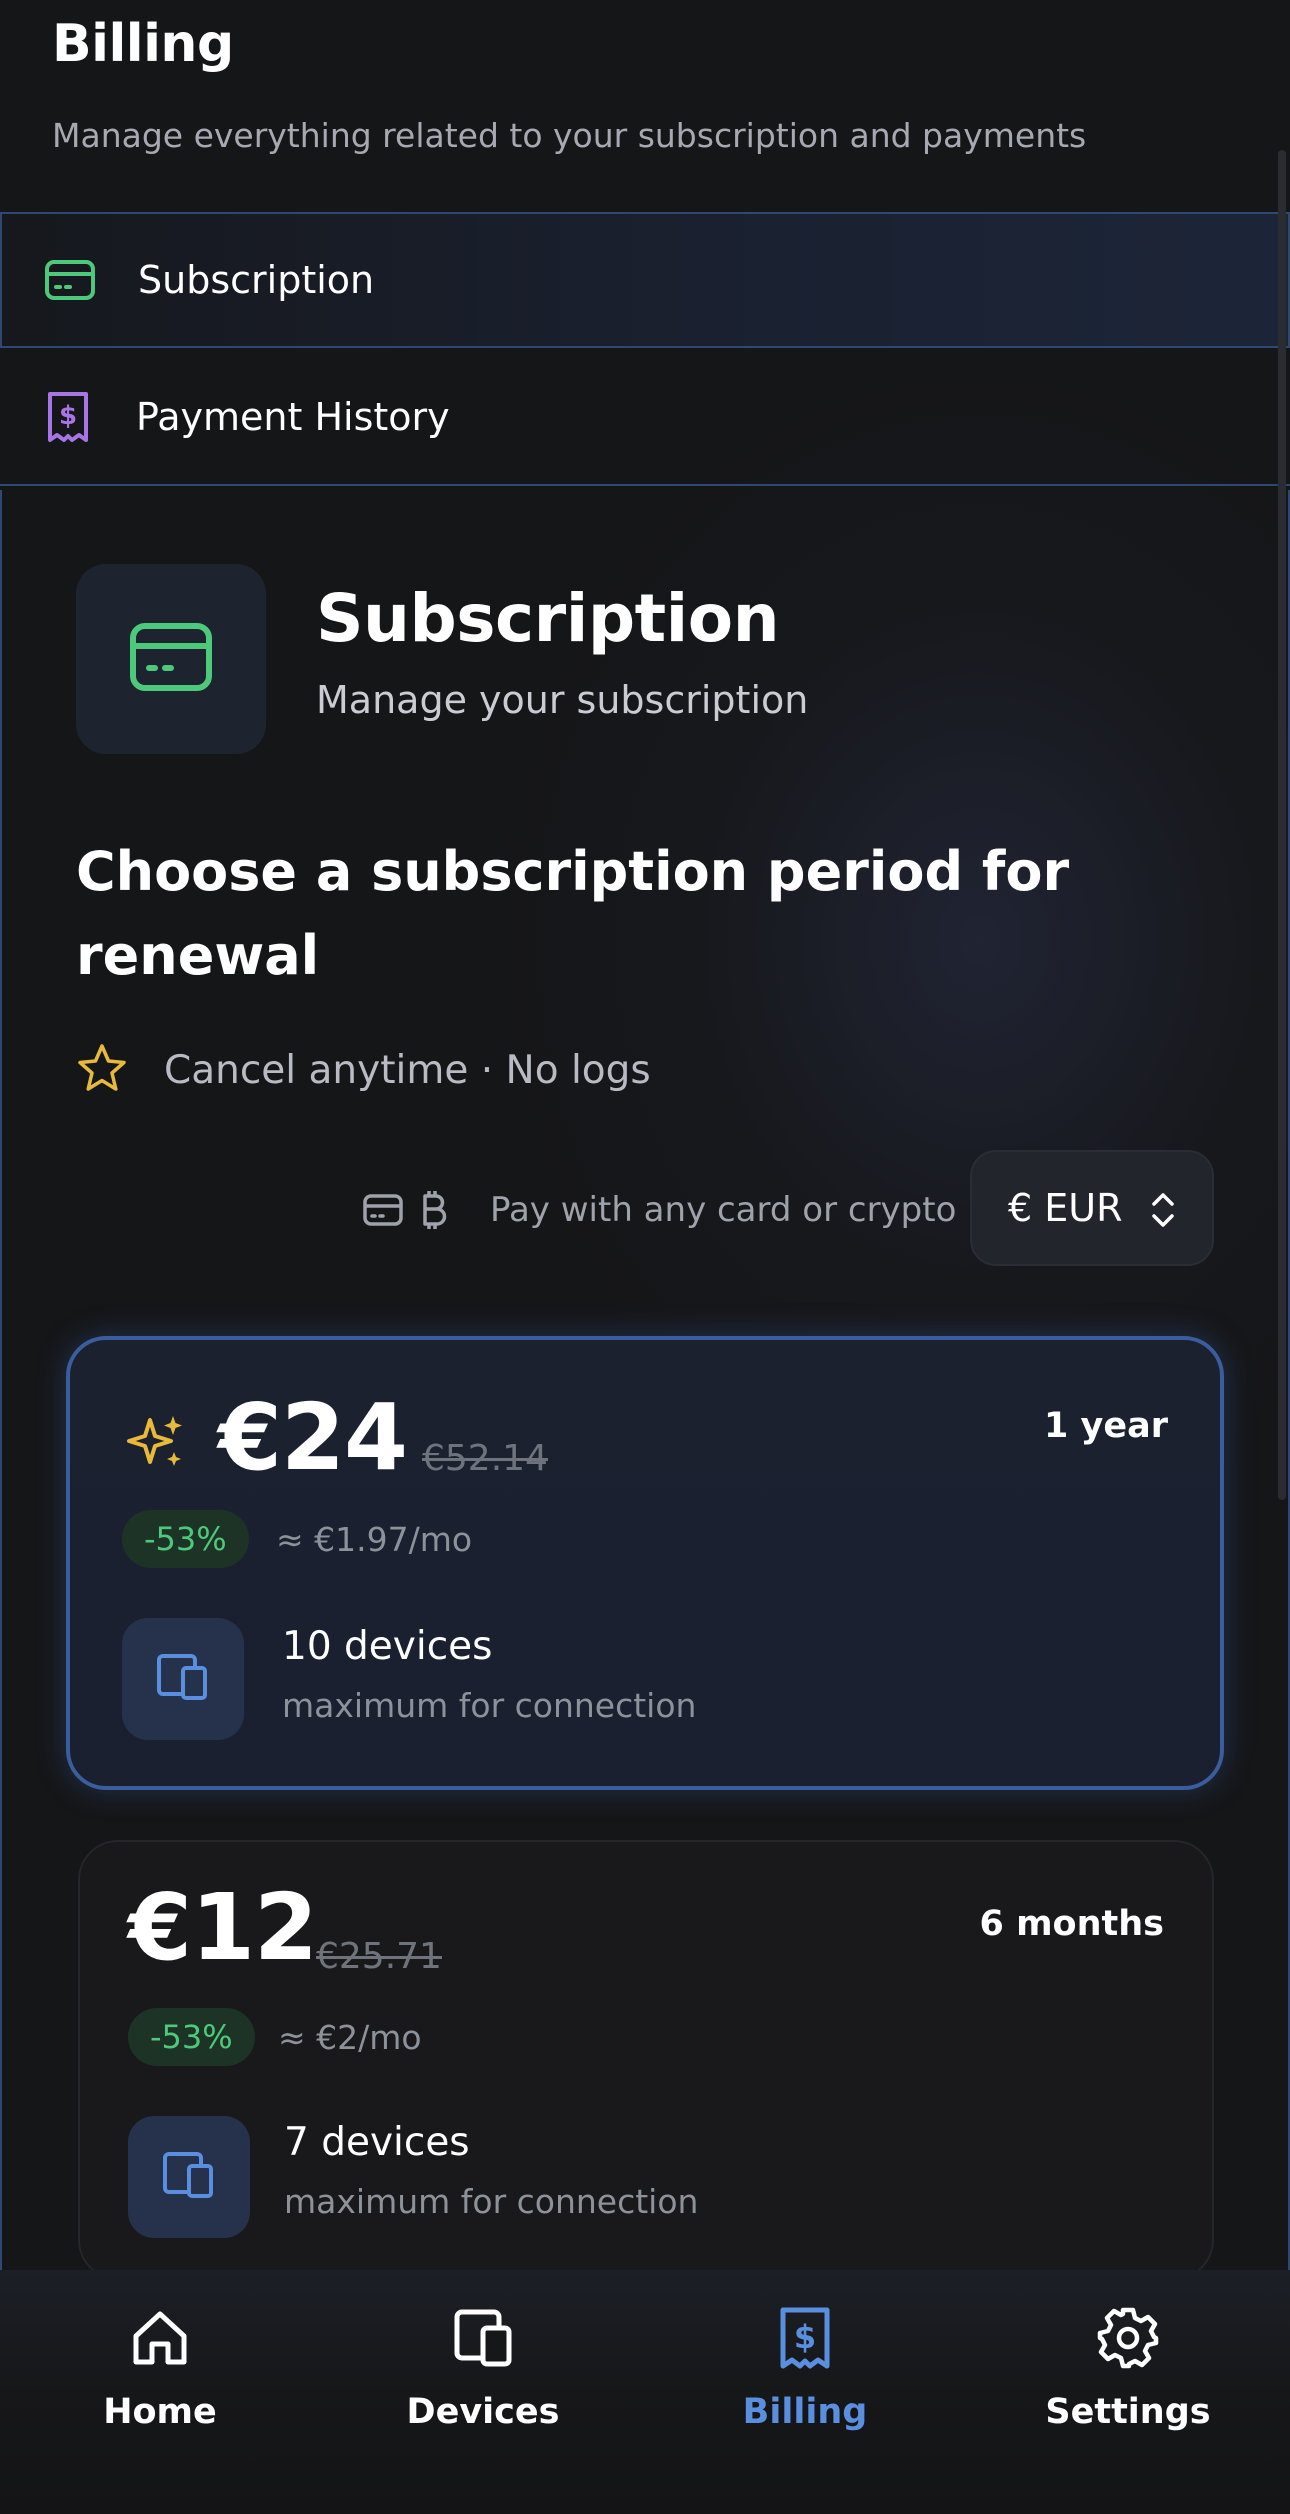 Image resolution: width=1290 pixels, height=2514 pixels. What do you see at coordinates (313, 1437) in the screenshot?
I see `plan-price: €24` at bounding box center [313, 1437].